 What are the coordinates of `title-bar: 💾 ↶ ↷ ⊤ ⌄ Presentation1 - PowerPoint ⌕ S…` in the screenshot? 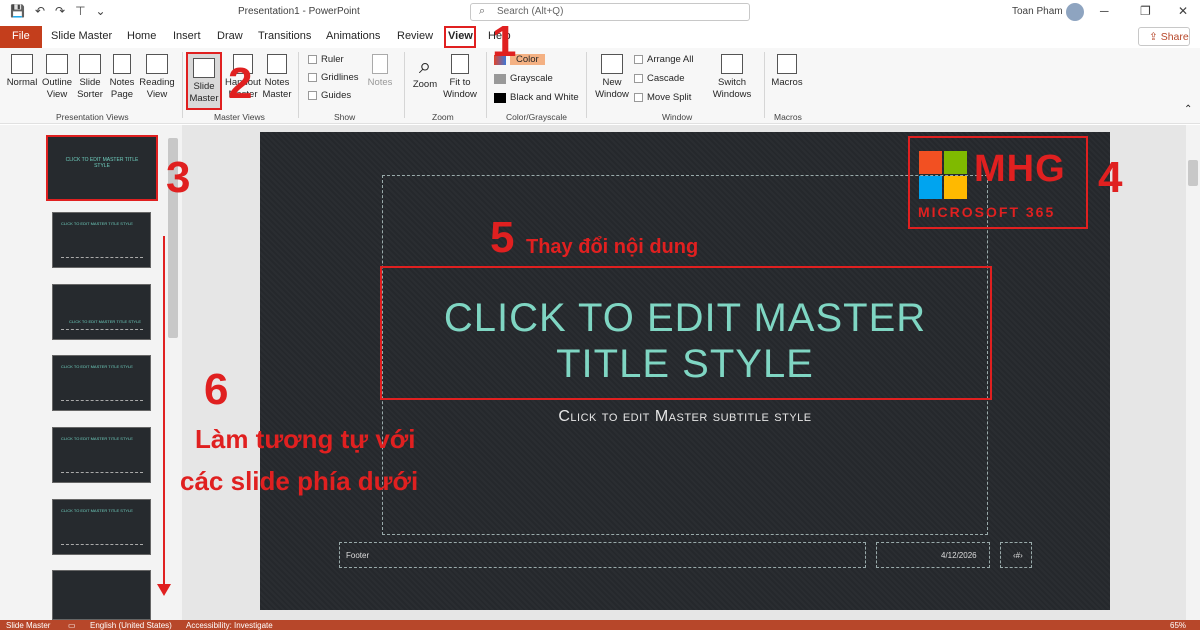 It's located at (600, 12).